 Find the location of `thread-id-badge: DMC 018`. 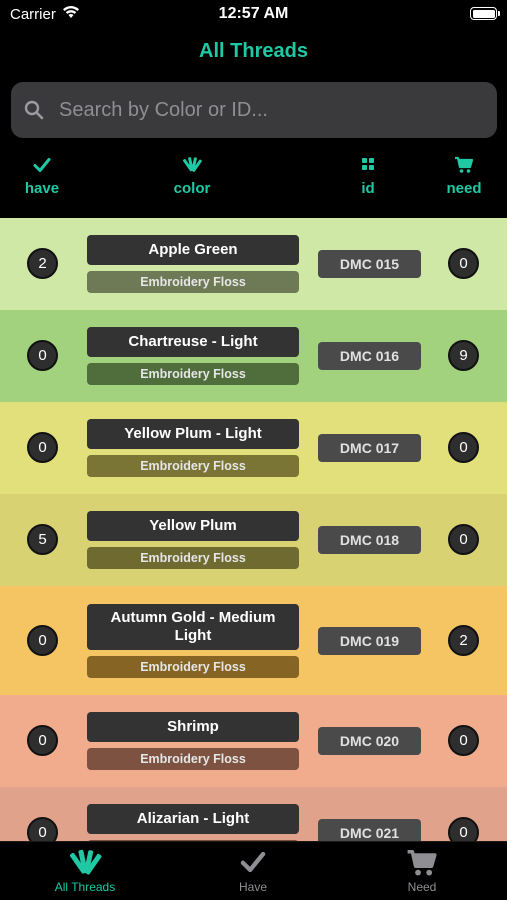

thread-id-badge: DMC 018 is located at coordinates (369, 540).